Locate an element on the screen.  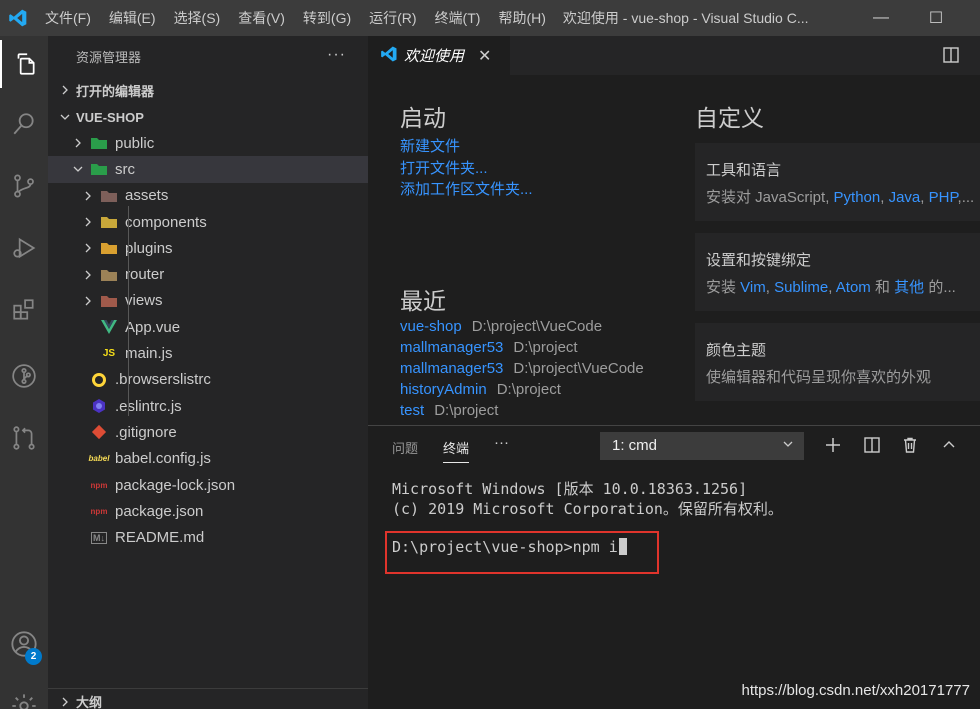
java-link: Java is located at coordinates (905, 197).